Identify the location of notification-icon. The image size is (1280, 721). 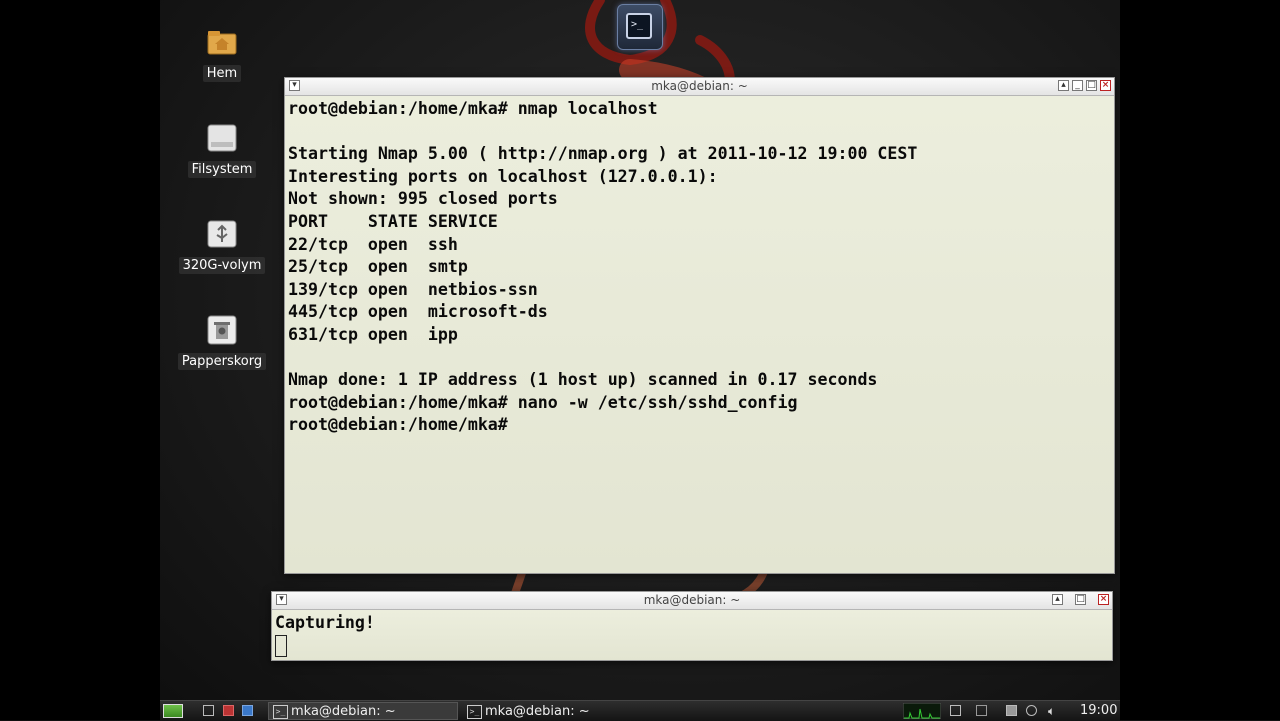
(1031, 710).